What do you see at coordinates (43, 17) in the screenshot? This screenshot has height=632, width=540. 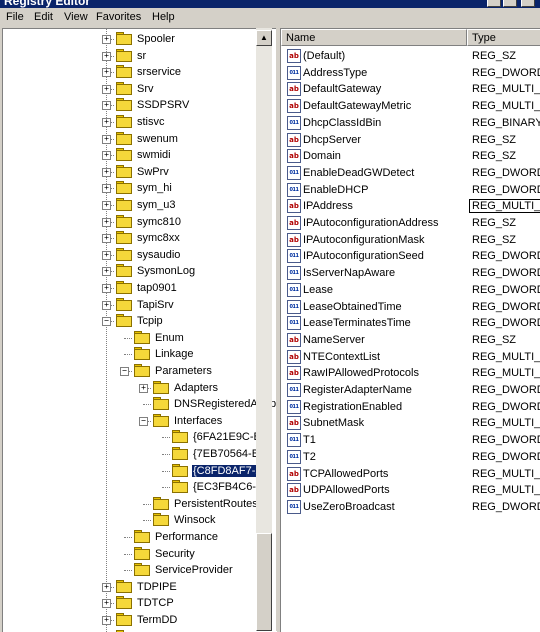 I see `menu-edit: Edit` at bounding box center [43, 17].